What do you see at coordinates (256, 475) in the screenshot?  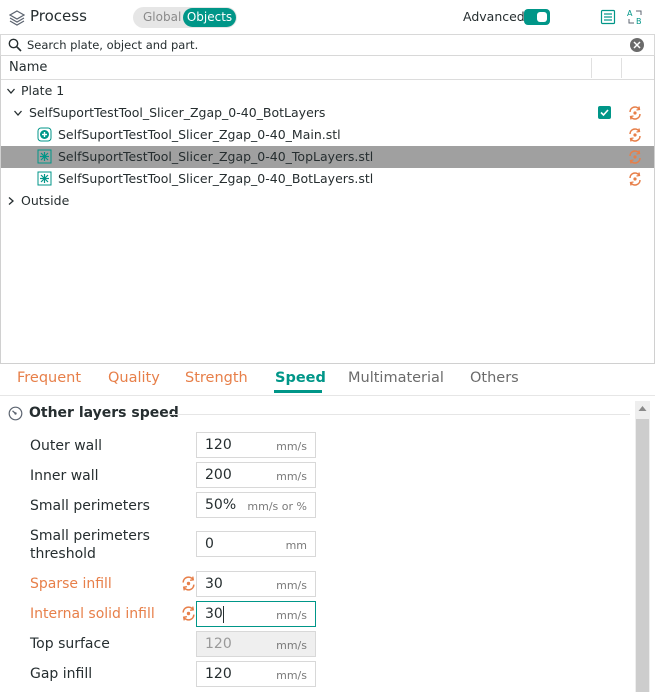 I see `inner-wall-speed-input: 200 mm/s` at bounding box center [256, 475].